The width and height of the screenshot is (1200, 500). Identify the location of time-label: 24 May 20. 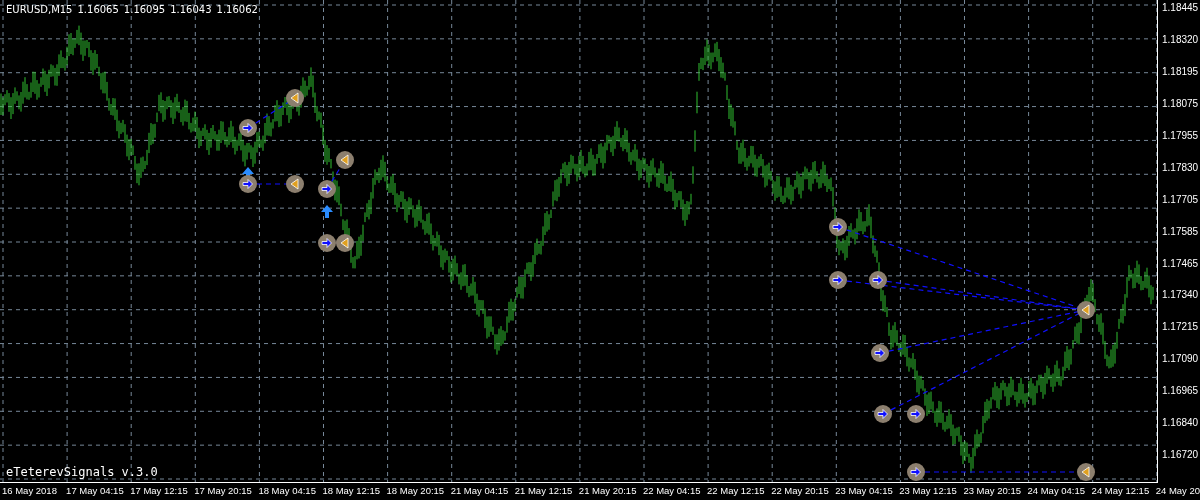
(1177, 490).